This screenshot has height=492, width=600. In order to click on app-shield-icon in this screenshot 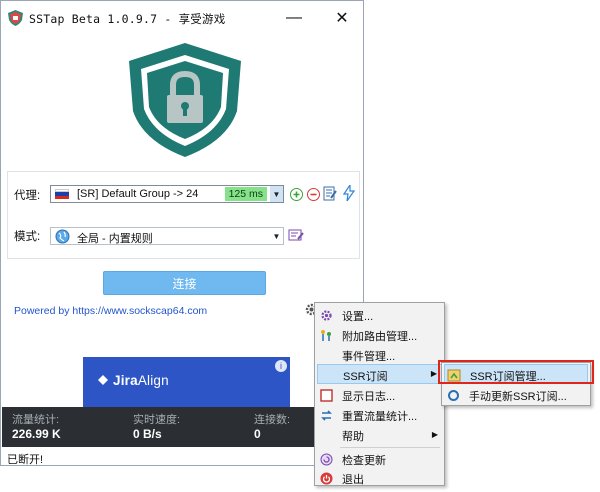, I will do `click(15, 18)`.